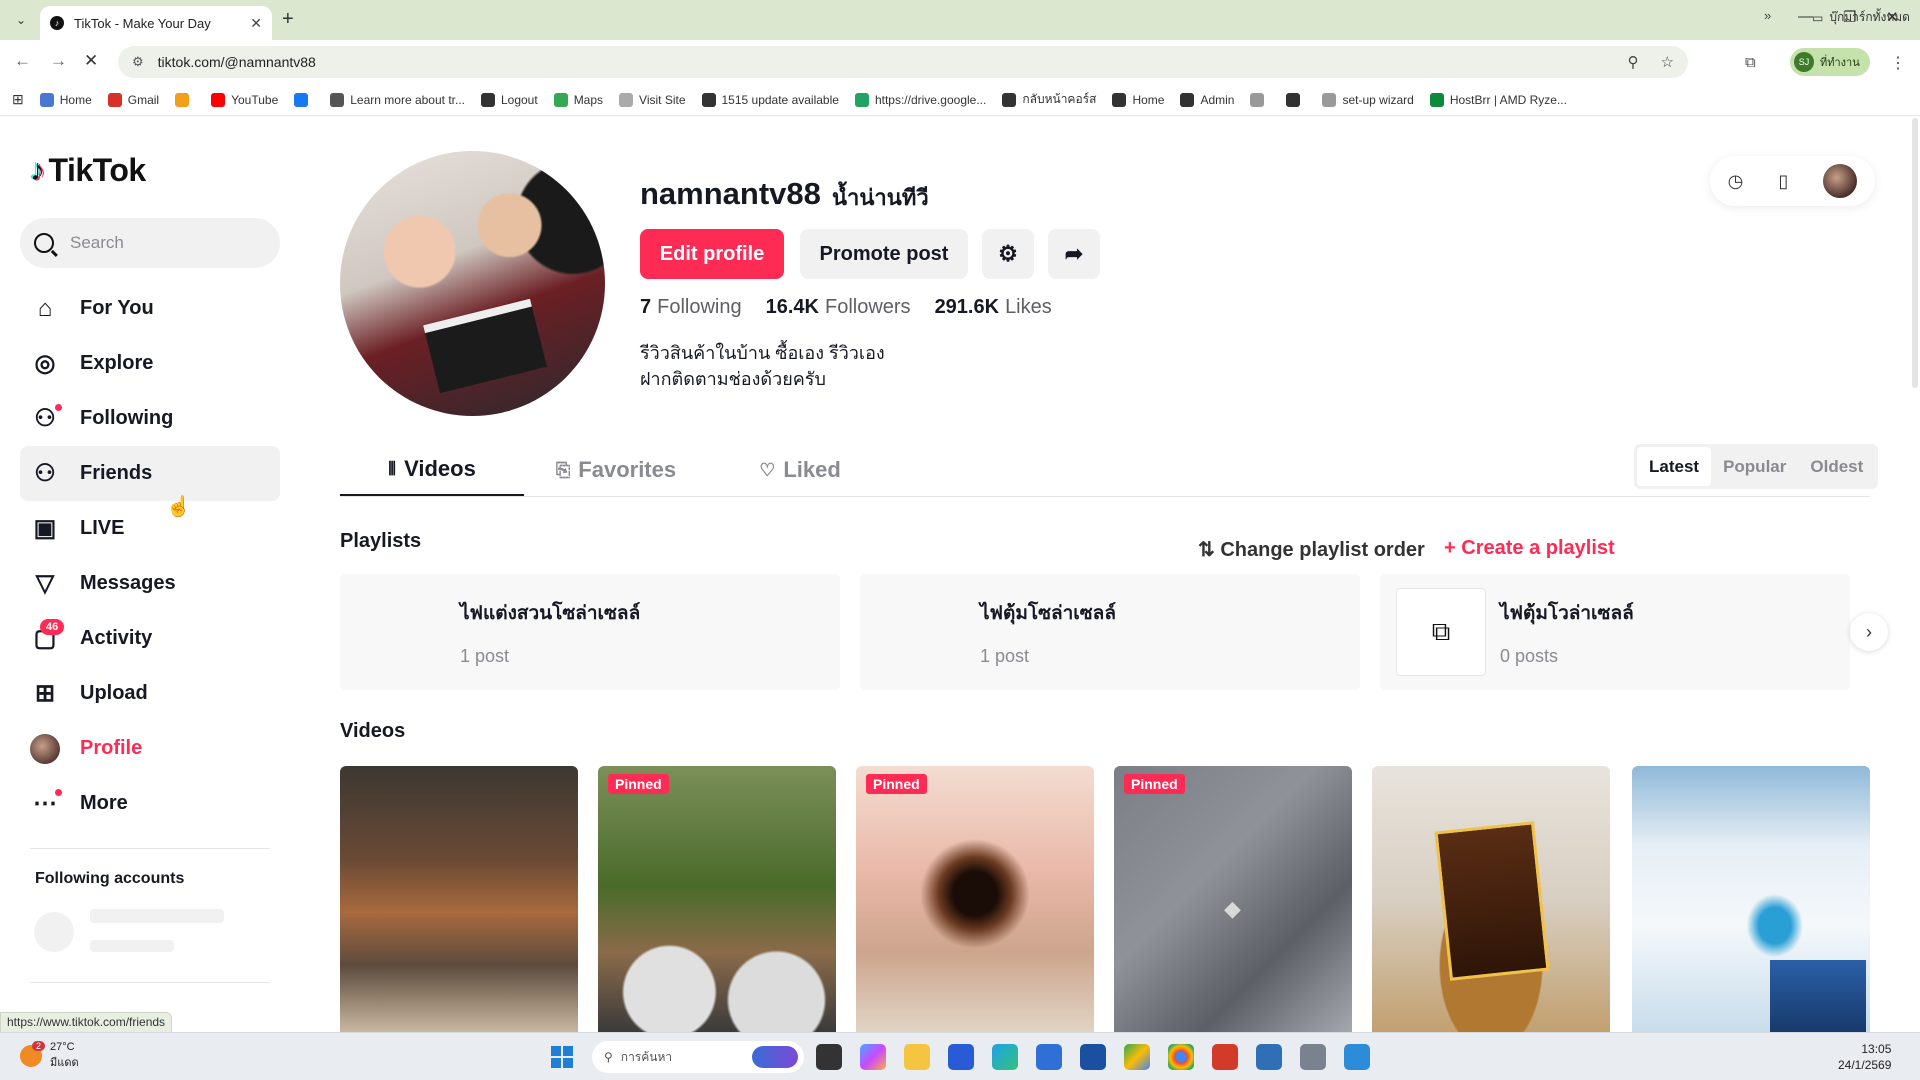 The image size is (1920, 1080). What do you see at coordinates (22, 61) in the screenshot?
I see `back-icon: ←` at bounding box center [22, 61].